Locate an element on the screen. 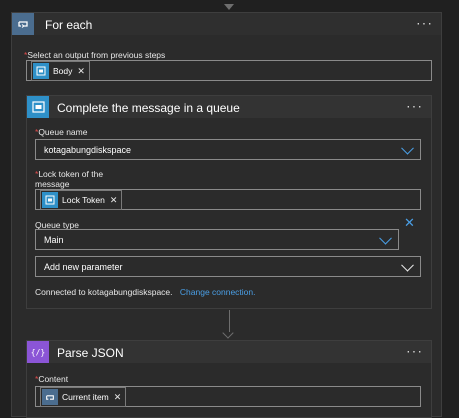 This screenshot has height=418, width=459. foreach-loop-icon is located at coordinates (23, 24).